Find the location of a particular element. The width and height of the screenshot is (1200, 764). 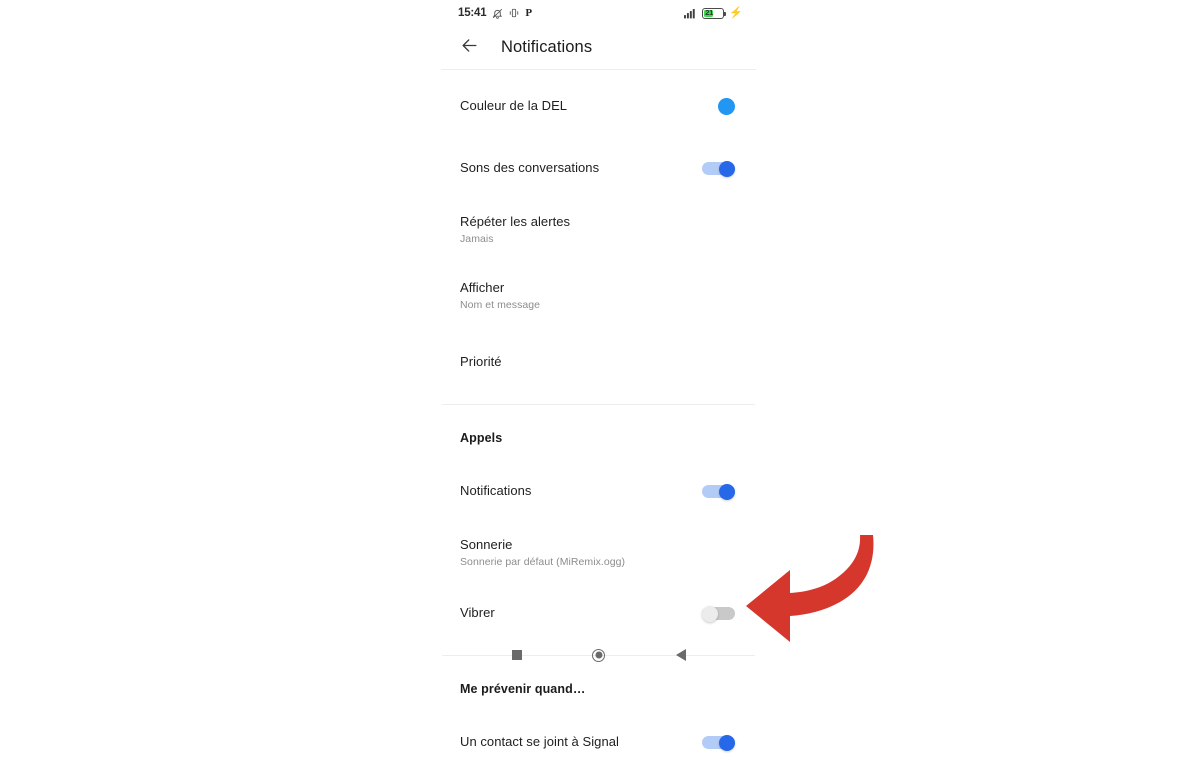

row-texts: Notifications is located at coordinates (495, 491).